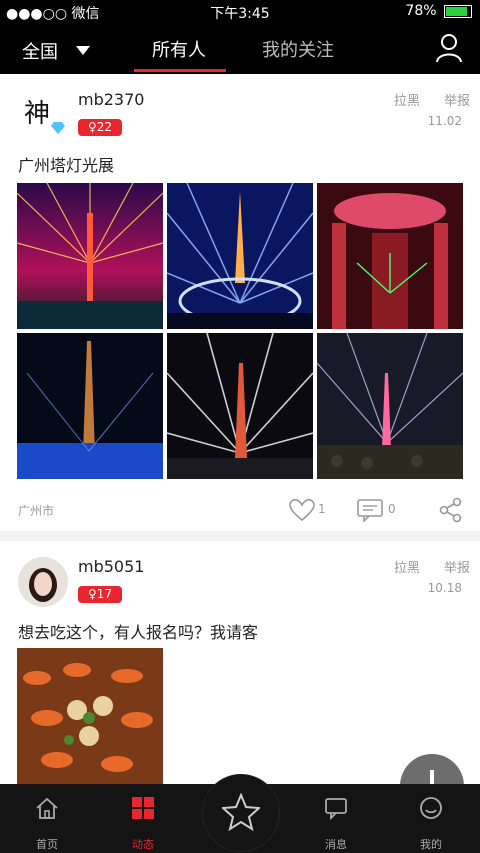  Describe the element at coordinates (143, 808) in the screenshot. I see `feed-grid-icon` at that location.